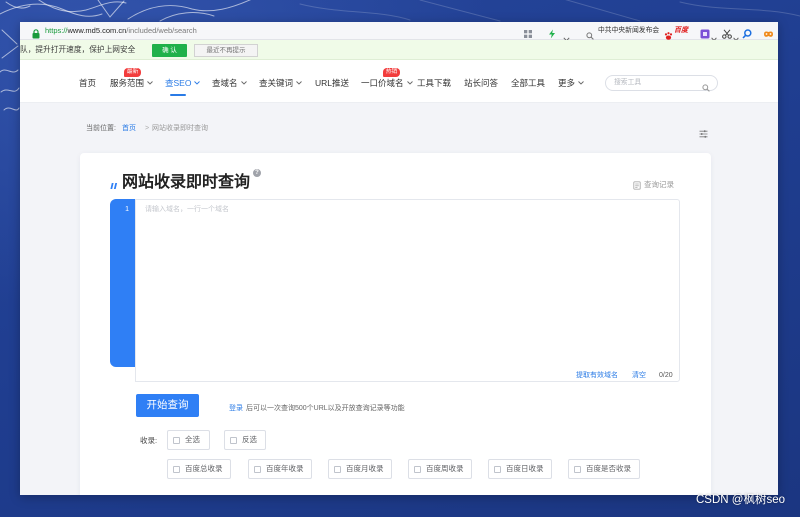  I want to click on quote-mark-icon, so click(114, 187).